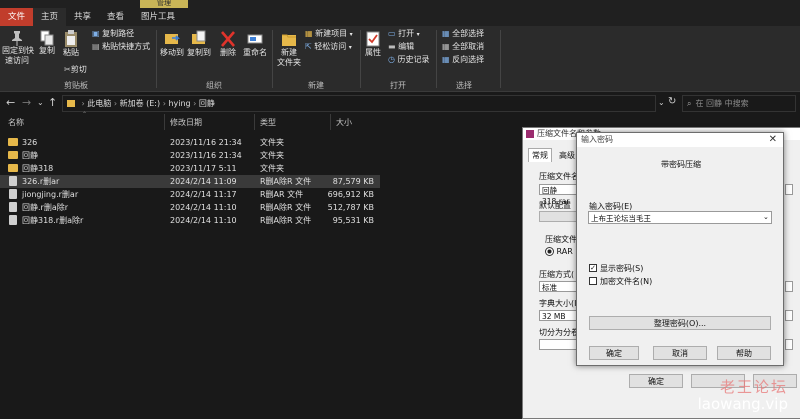 The height and width of the screenshot is (419, 800). What do you see at coordinates (329, 34) in the screenshot?
I see `new-item-button: ▦ 新建项目 ▾` at bounding box center [329, 34].